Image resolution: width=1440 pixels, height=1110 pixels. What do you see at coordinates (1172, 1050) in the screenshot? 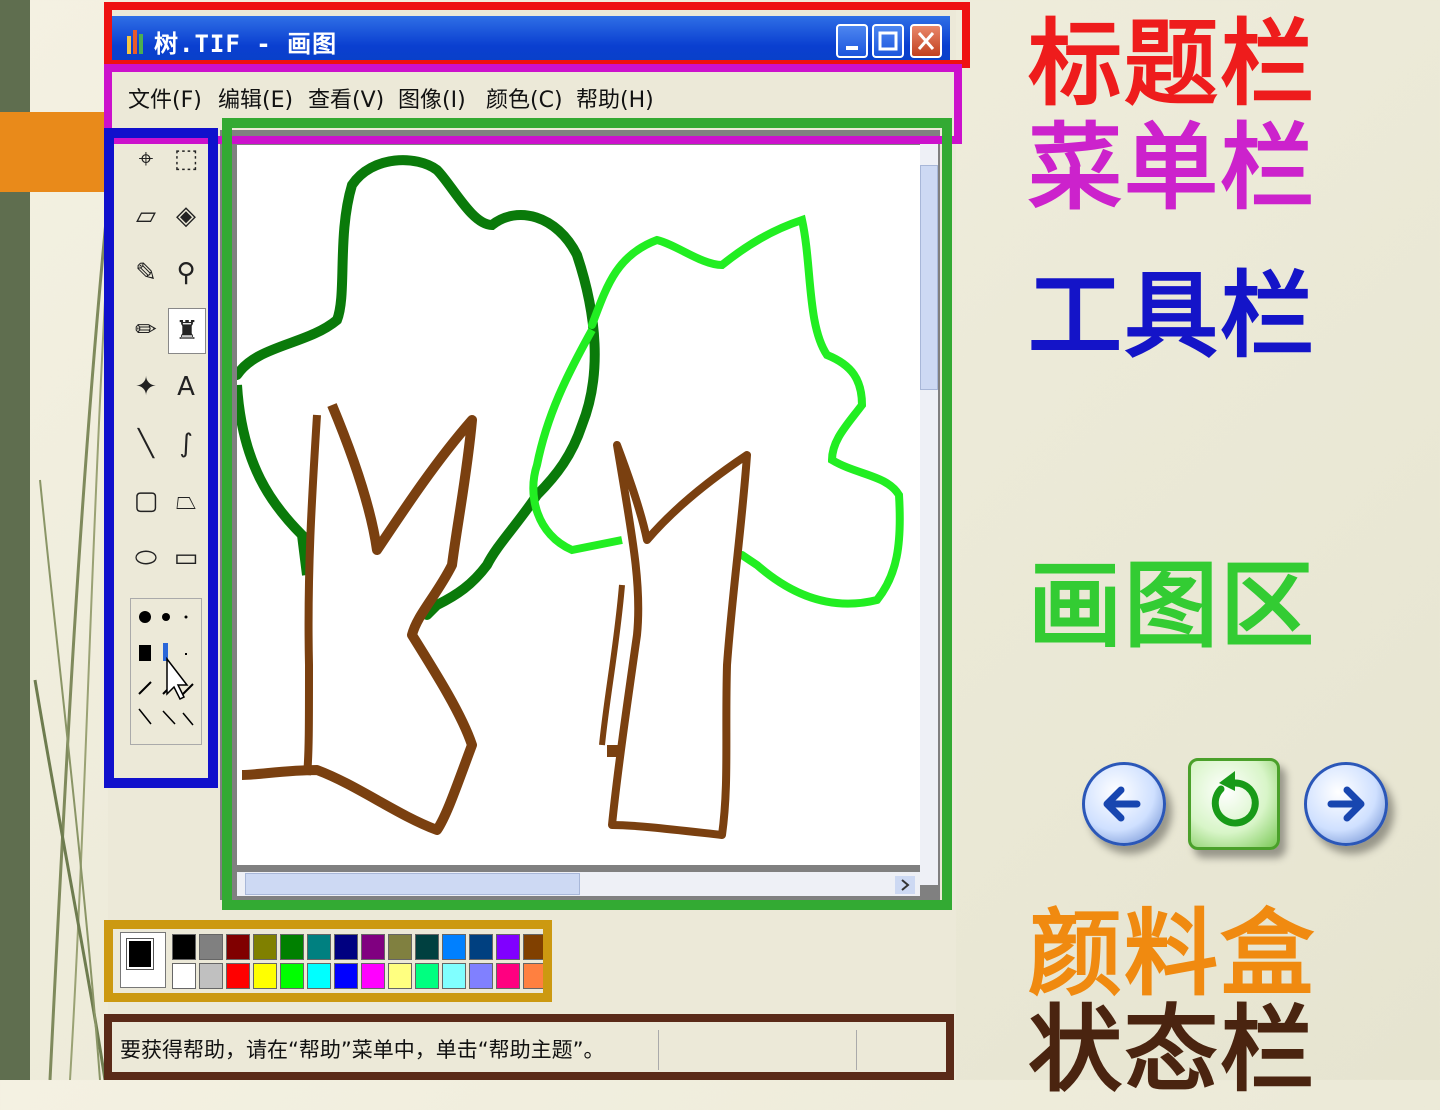
I see `label-status-bar: 状态栏` at bounding box center [1172, 1050].